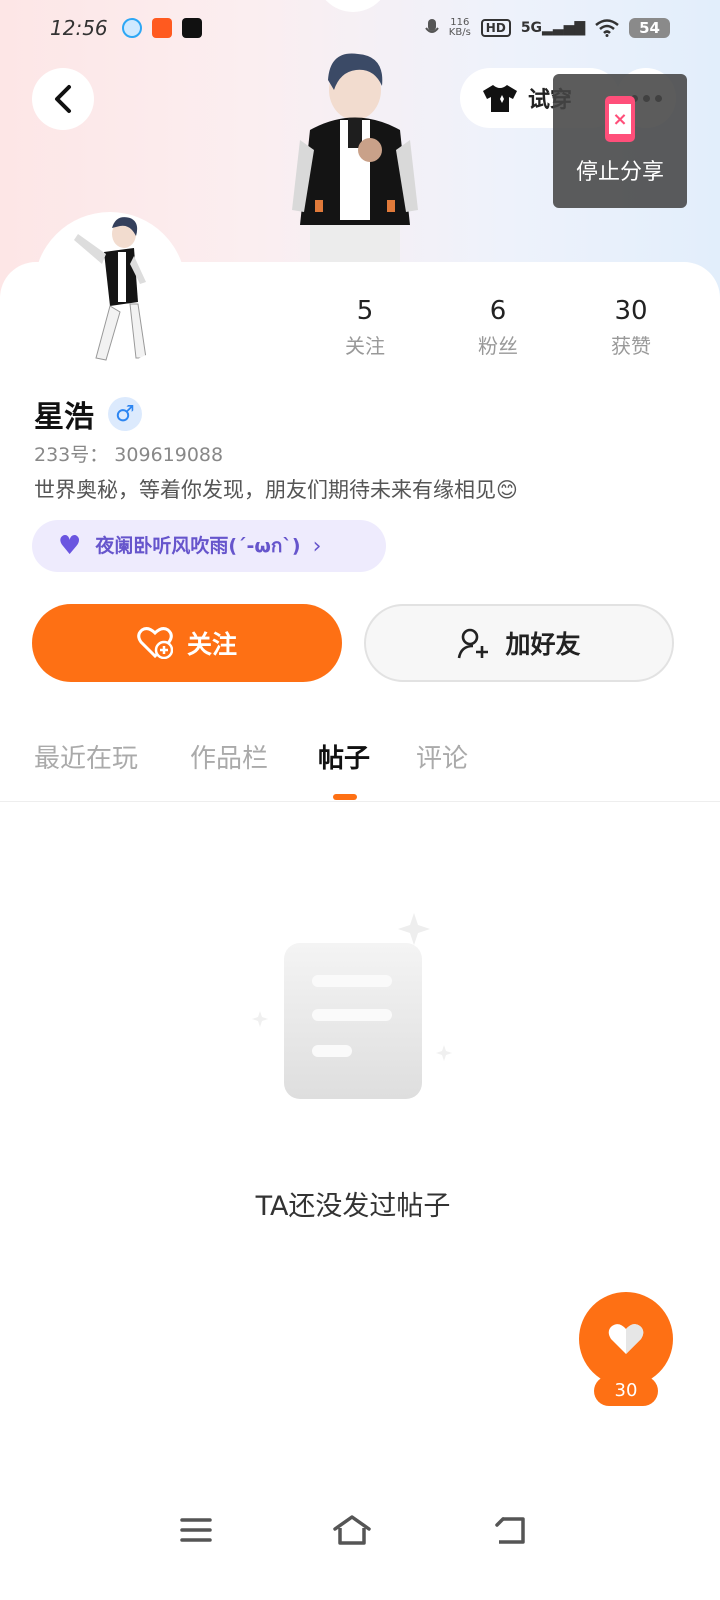 The width and height of the screenshot is (720, 1600). Describe the element at coordinates (473, 643) in the screenshot. I see `add-user-icon` at that location.